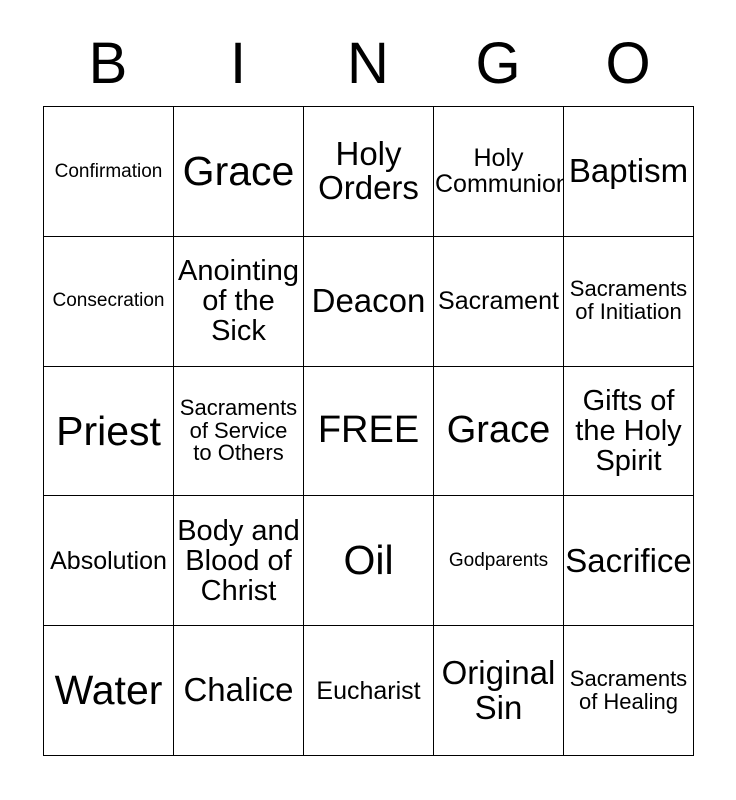 The height and width of the screenshot is (800, 736). I want to click on bingo-cell-label: Anointing of the Sick, so click(238, 301).